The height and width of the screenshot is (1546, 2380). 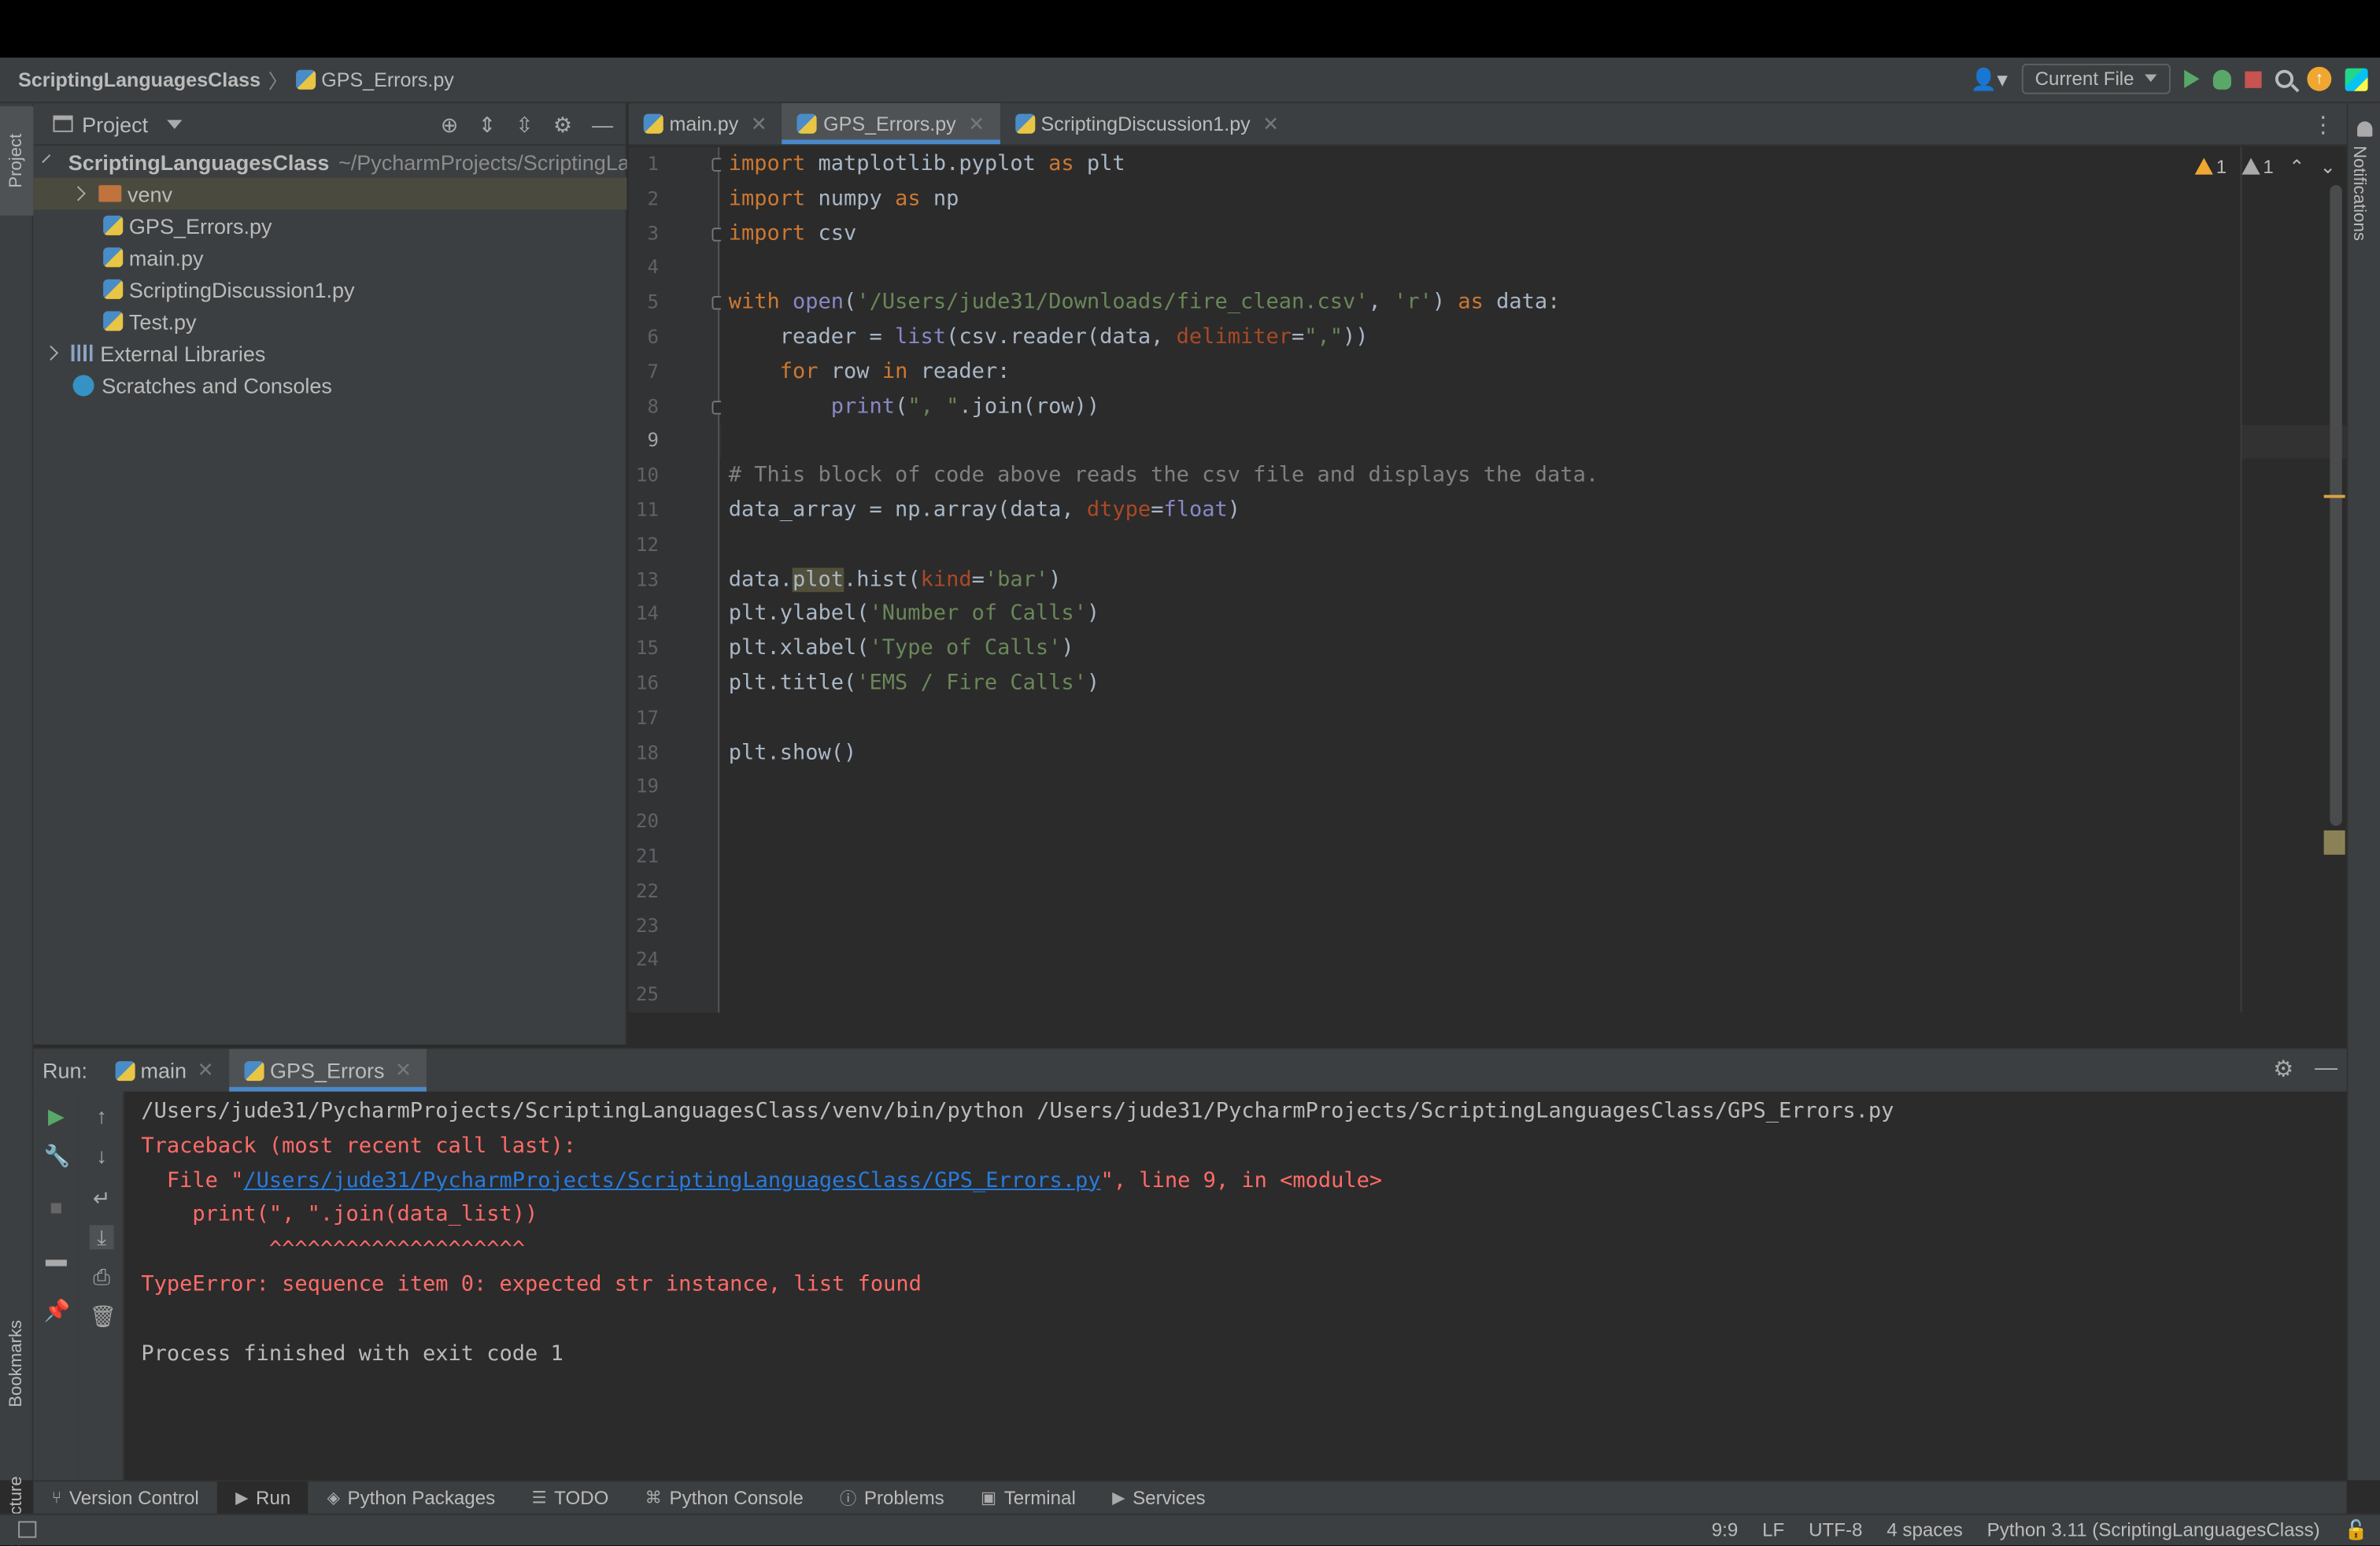 What do you see at coordinates (102, 1237) in the screenshot?
I see `scroll-to-end-icon: ⤓` at bounding box center [102, 1237].